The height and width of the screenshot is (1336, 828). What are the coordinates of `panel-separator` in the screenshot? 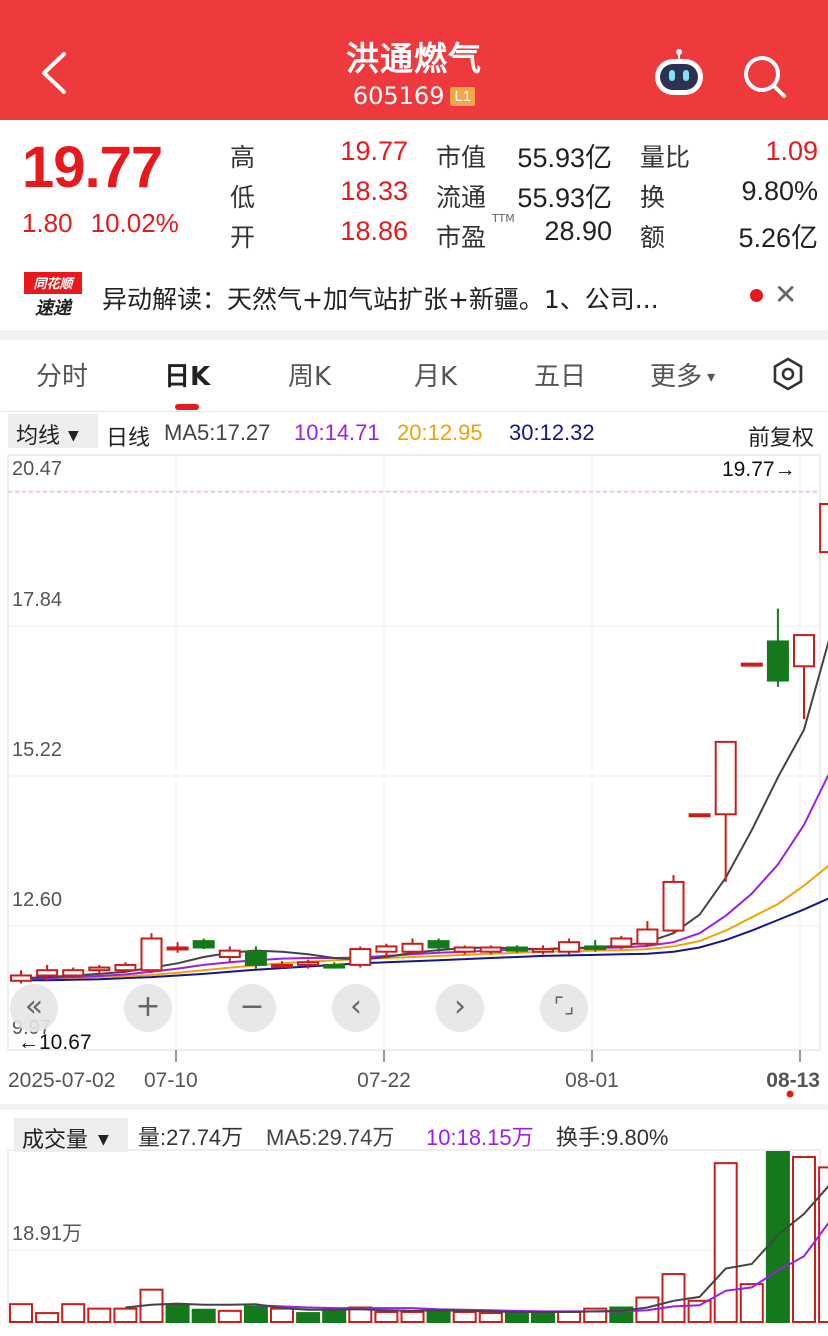 It's located at (414, 1107).